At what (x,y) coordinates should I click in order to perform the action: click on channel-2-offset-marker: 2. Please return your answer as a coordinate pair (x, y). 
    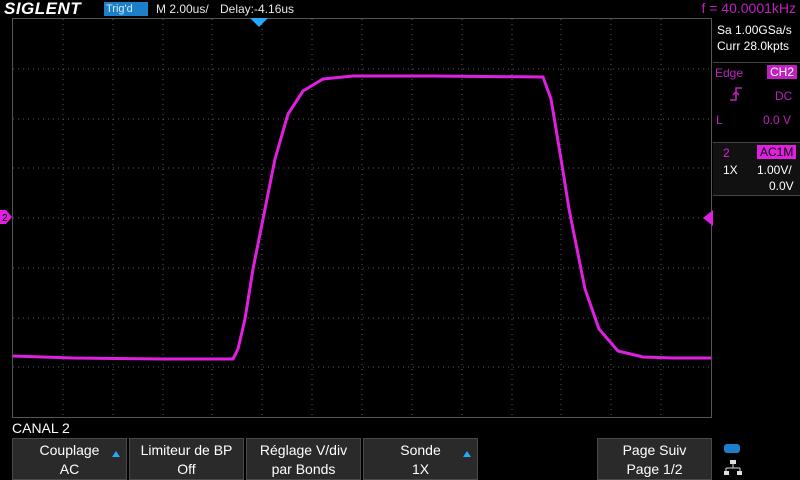
    Looking at the image, I should click on (6, 217).